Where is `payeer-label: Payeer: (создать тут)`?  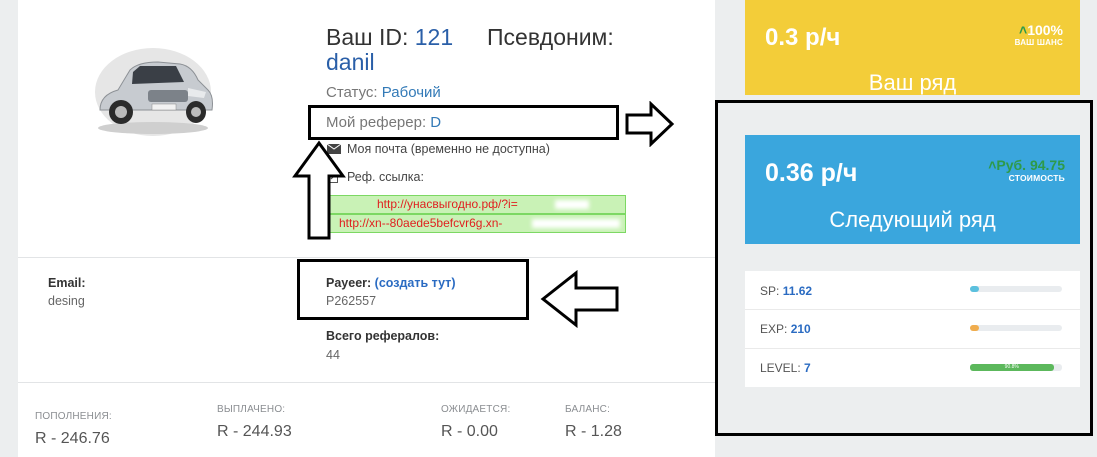
payeer-label: Payeer: (создать тут) is located at coordinates (391, 283).